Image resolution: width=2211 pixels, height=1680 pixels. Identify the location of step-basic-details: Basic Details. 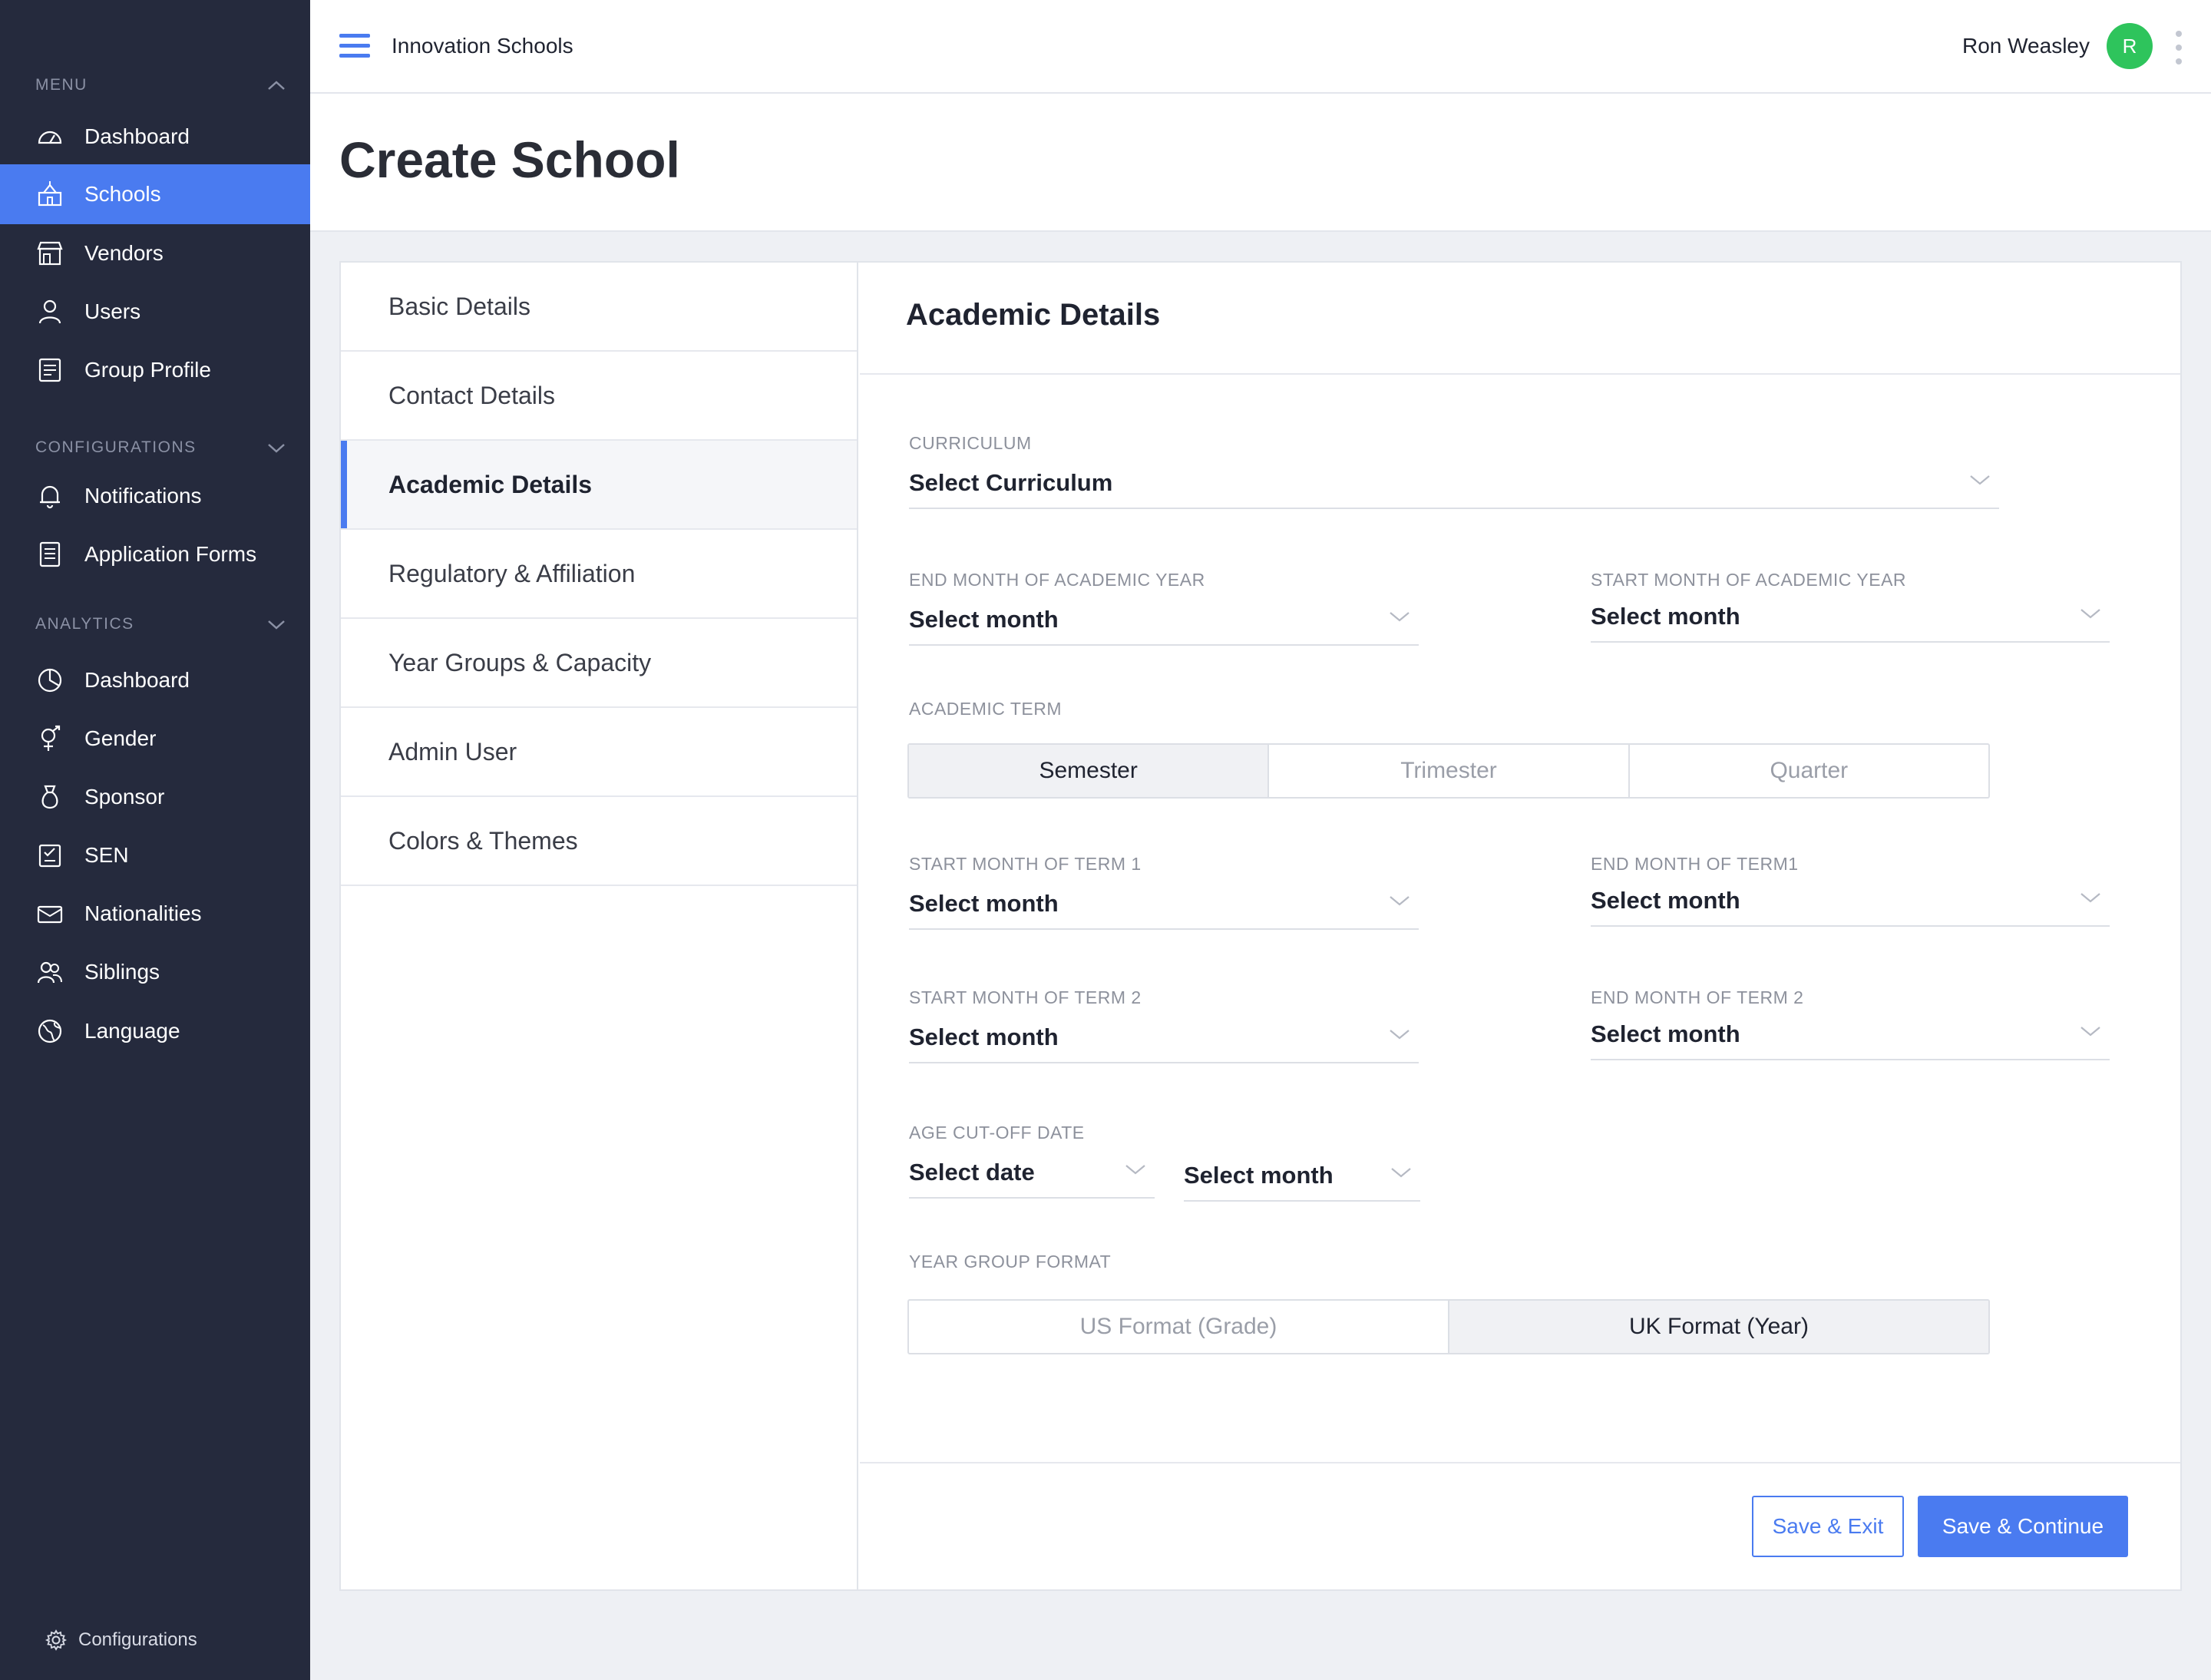
(599, 308).